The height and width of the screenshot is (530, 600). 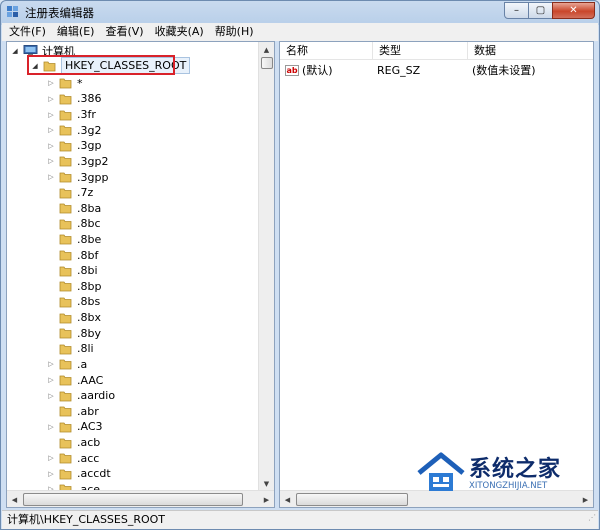 I want to click on tree-node: ▷ .3fr, so click(x=71, y=115).